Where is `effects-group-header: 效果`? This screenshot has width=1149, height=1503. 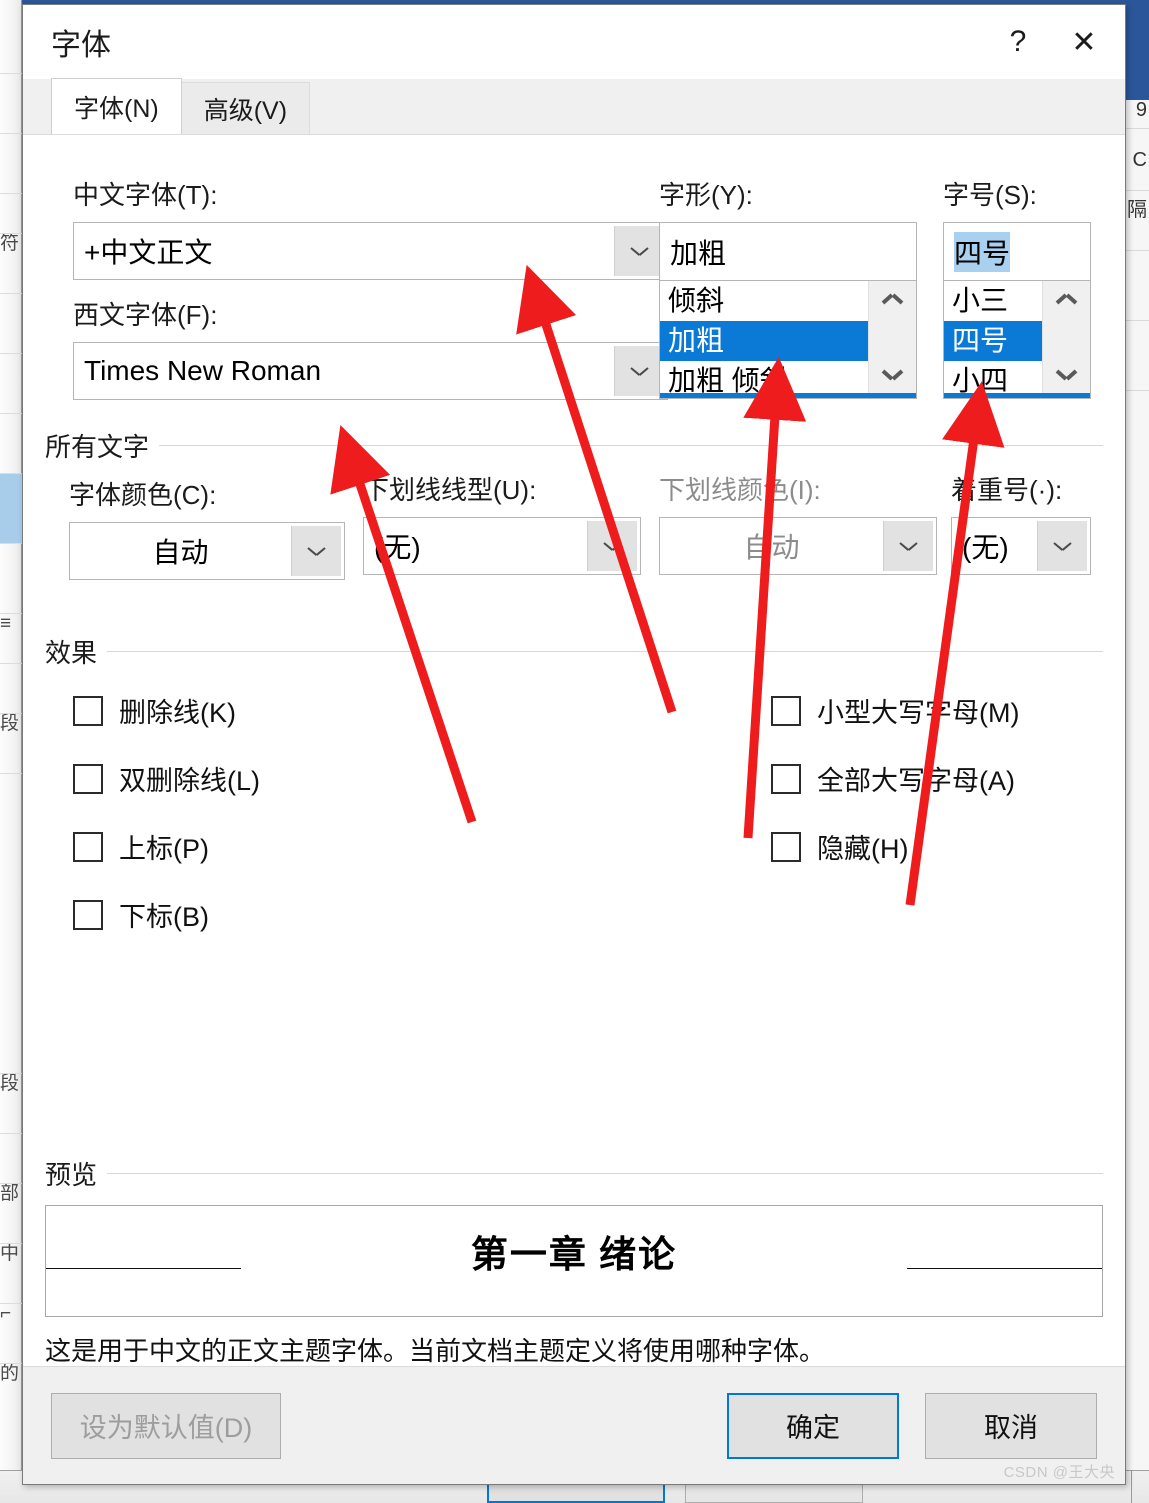
effects-group-header: 效果 is located at coordinates (574, 651).